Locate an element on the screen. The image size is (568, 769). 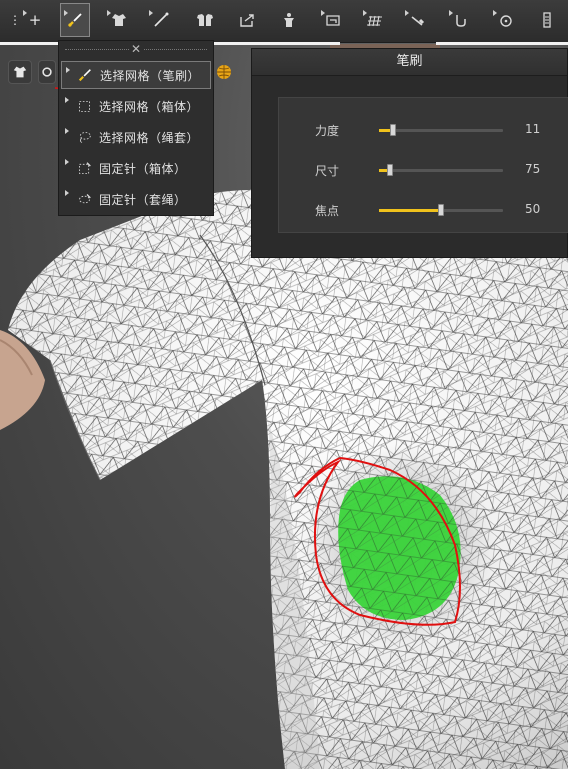
param-row-strength: 力度 11 is located at coordinates (423, 130).